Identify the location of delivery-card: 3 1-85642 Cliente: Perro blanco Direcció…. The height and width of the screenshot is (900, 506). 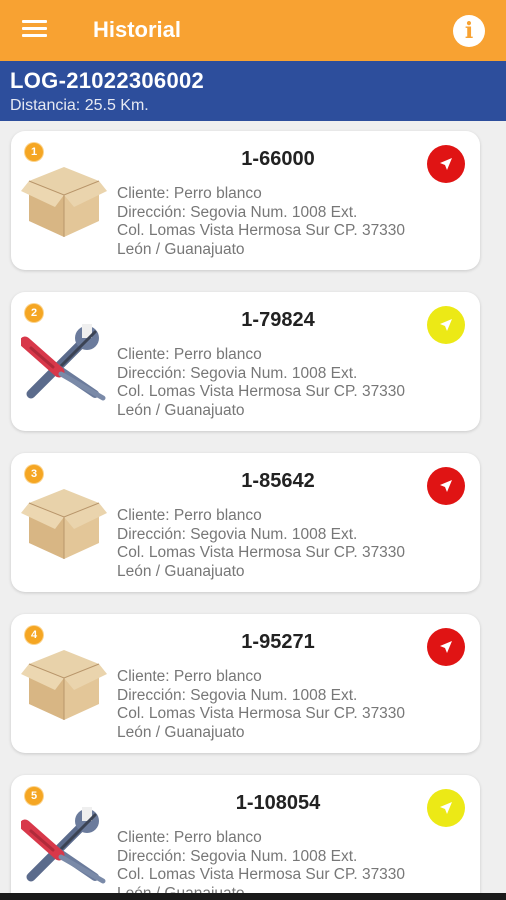
(245, 522).